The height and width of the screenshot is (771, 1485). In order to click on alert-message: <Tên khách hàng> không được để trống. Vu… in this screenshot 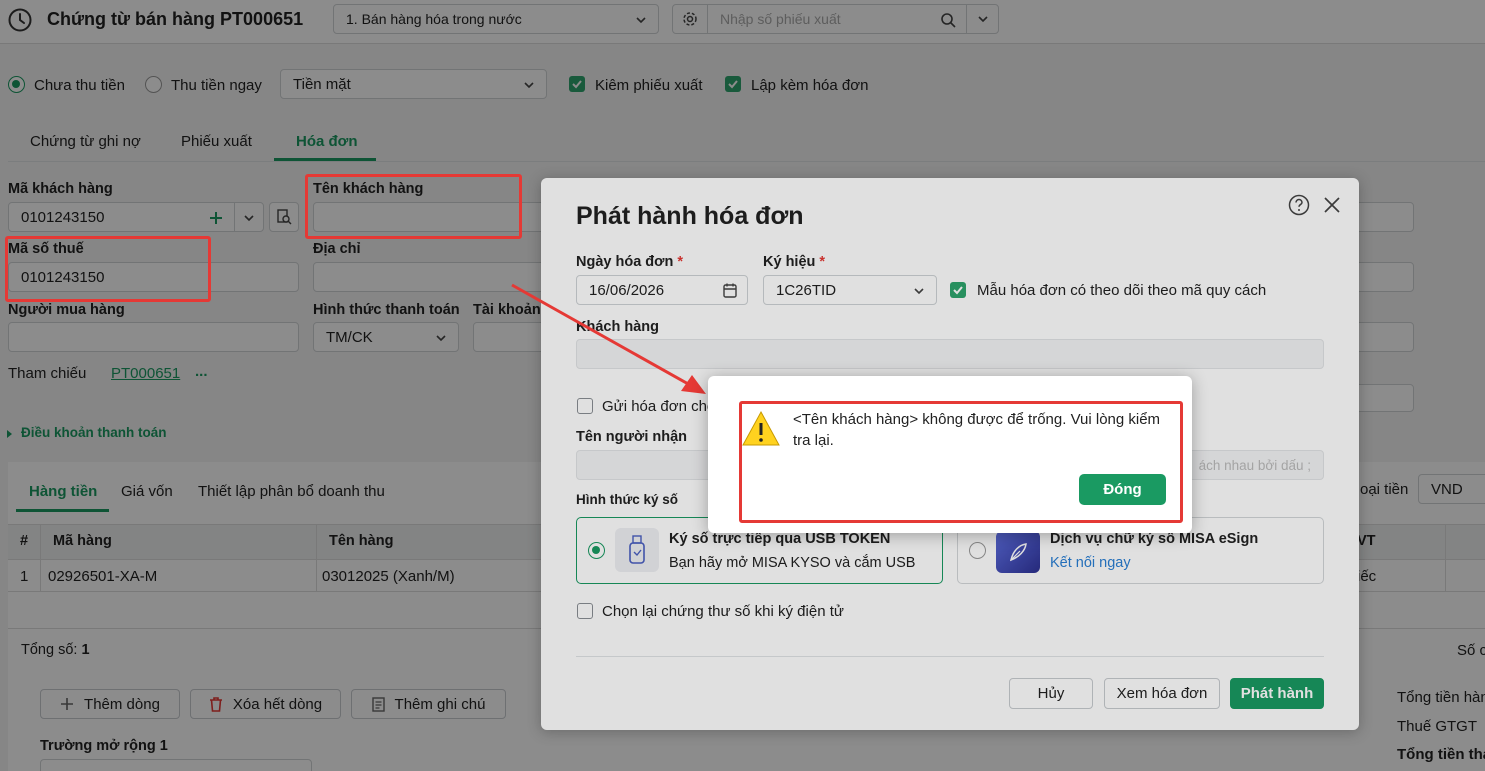, I will do `click(977, 430)`.